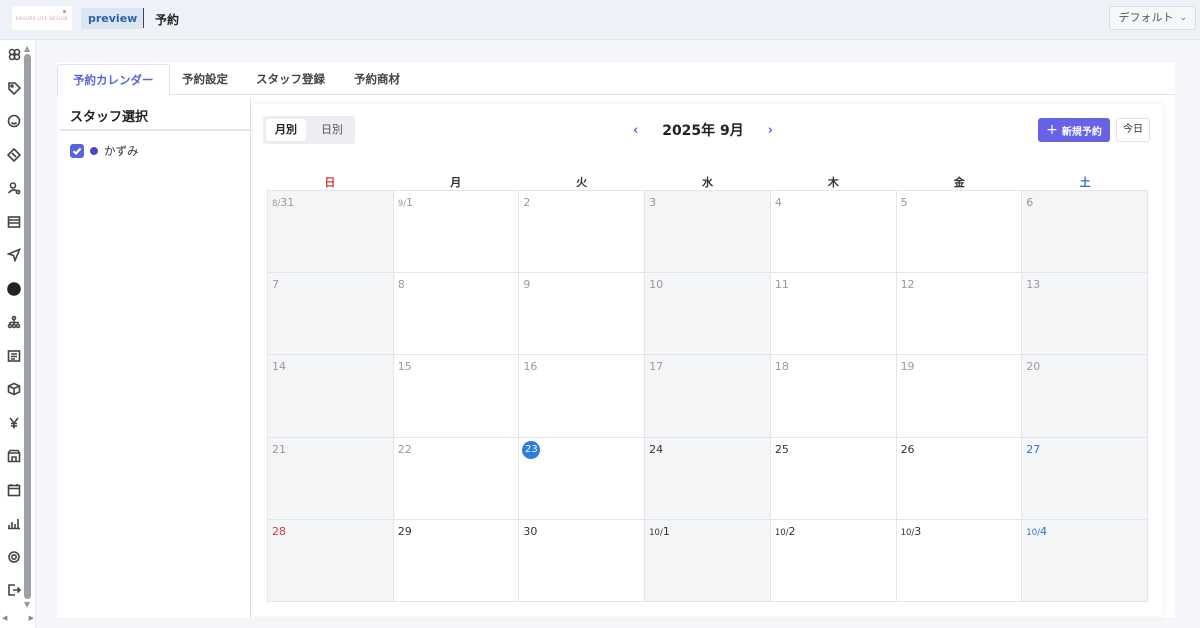  Describe the element at coordinates (279, 531) in the screenshot. I see `date-number: 28` at that location.